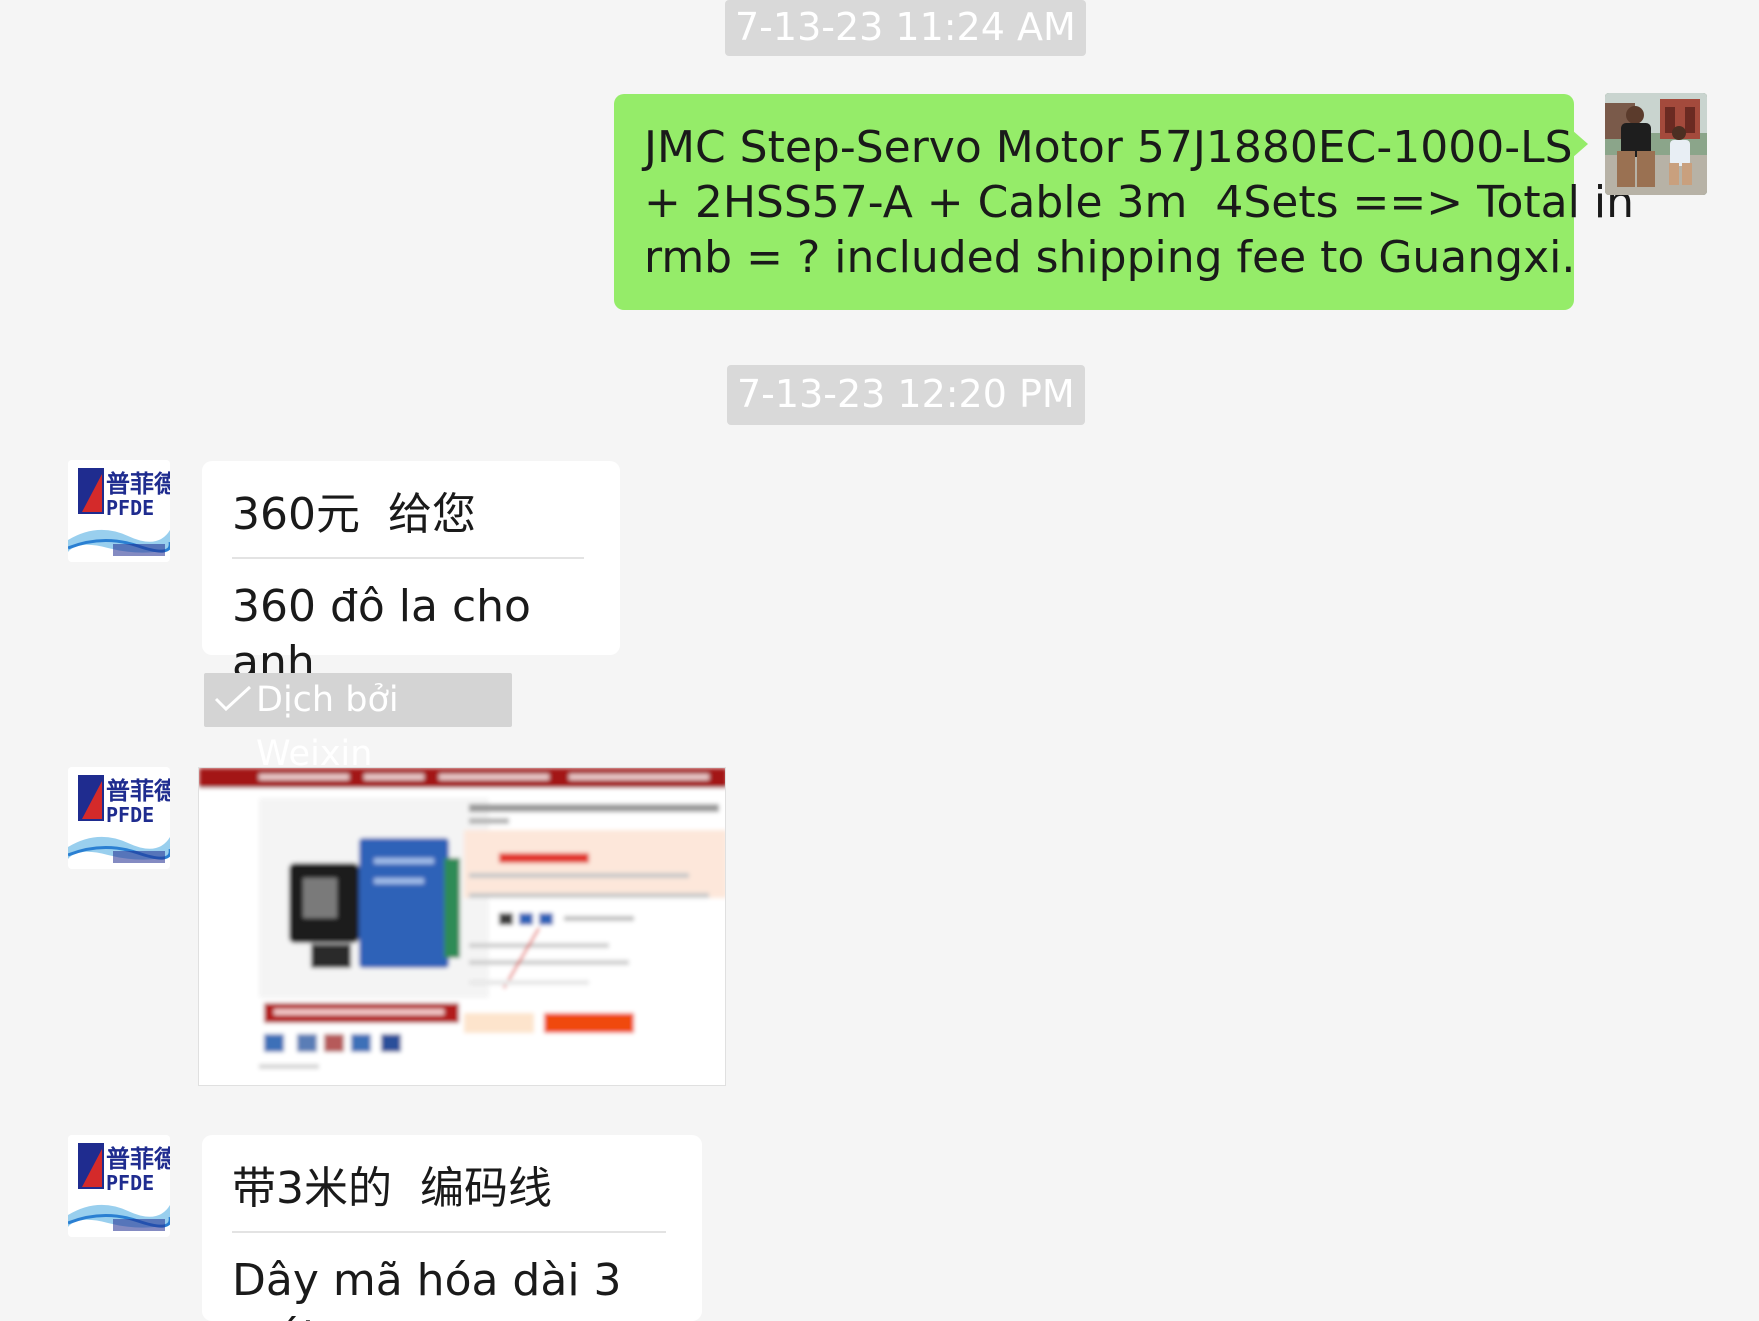 This screenshot has width=1759, height=1321. What do you see at coordinates (411, 574) in the screenshot?
I see `incoming-message-bubble: 360元 给您 360 đô la cho anh` at bounding box center [411, 574].